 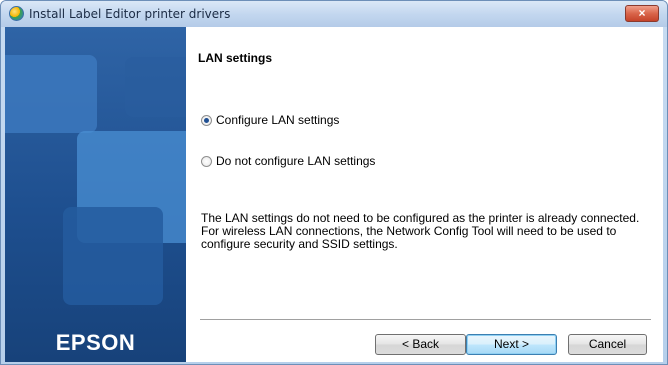 I want to click on radio-label: Do not configure LAN settings, so click(x=295, y=161).